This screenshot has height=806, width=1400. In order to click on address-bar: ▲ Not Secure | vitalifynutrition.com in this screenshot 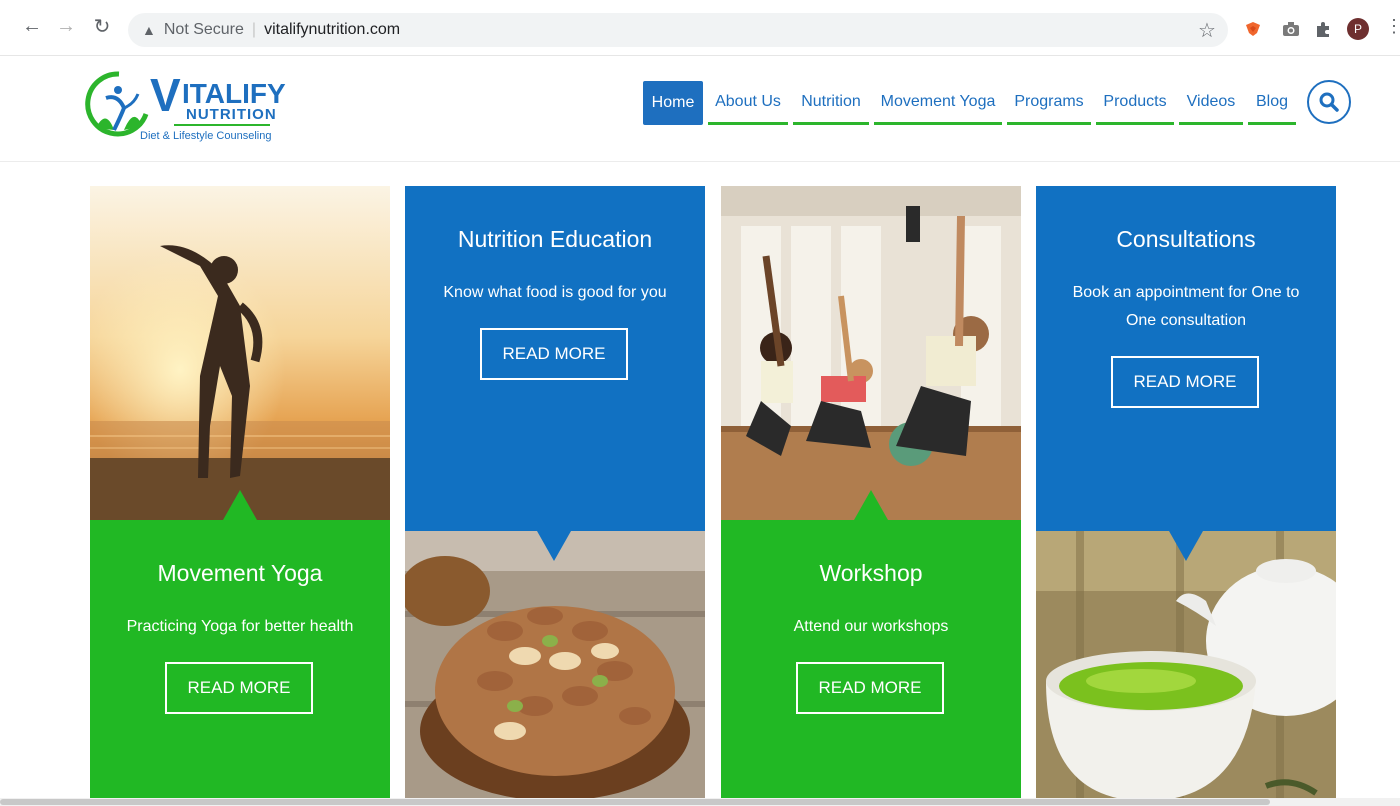, I will do `click(678, 30)`.